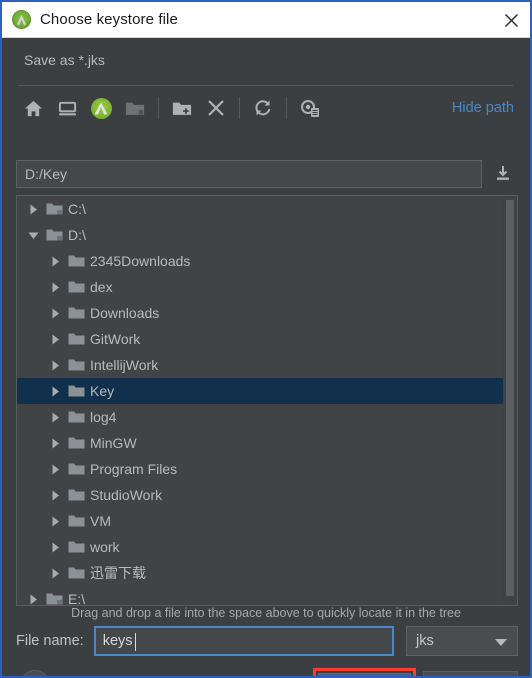  I want to click on home-icon, so click(33, 108).